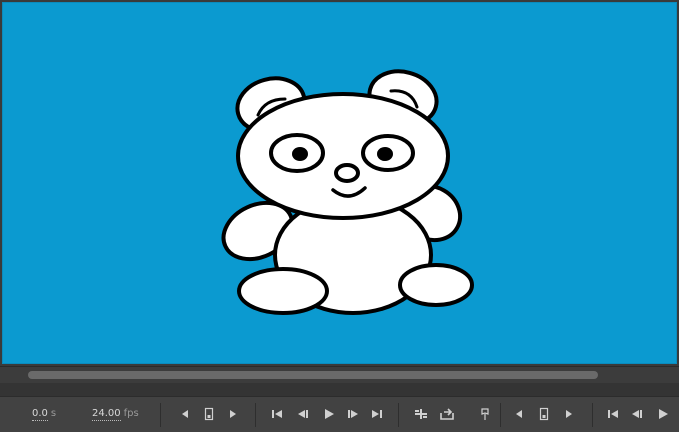  I want to click on marker-icon, so click(485, 414).